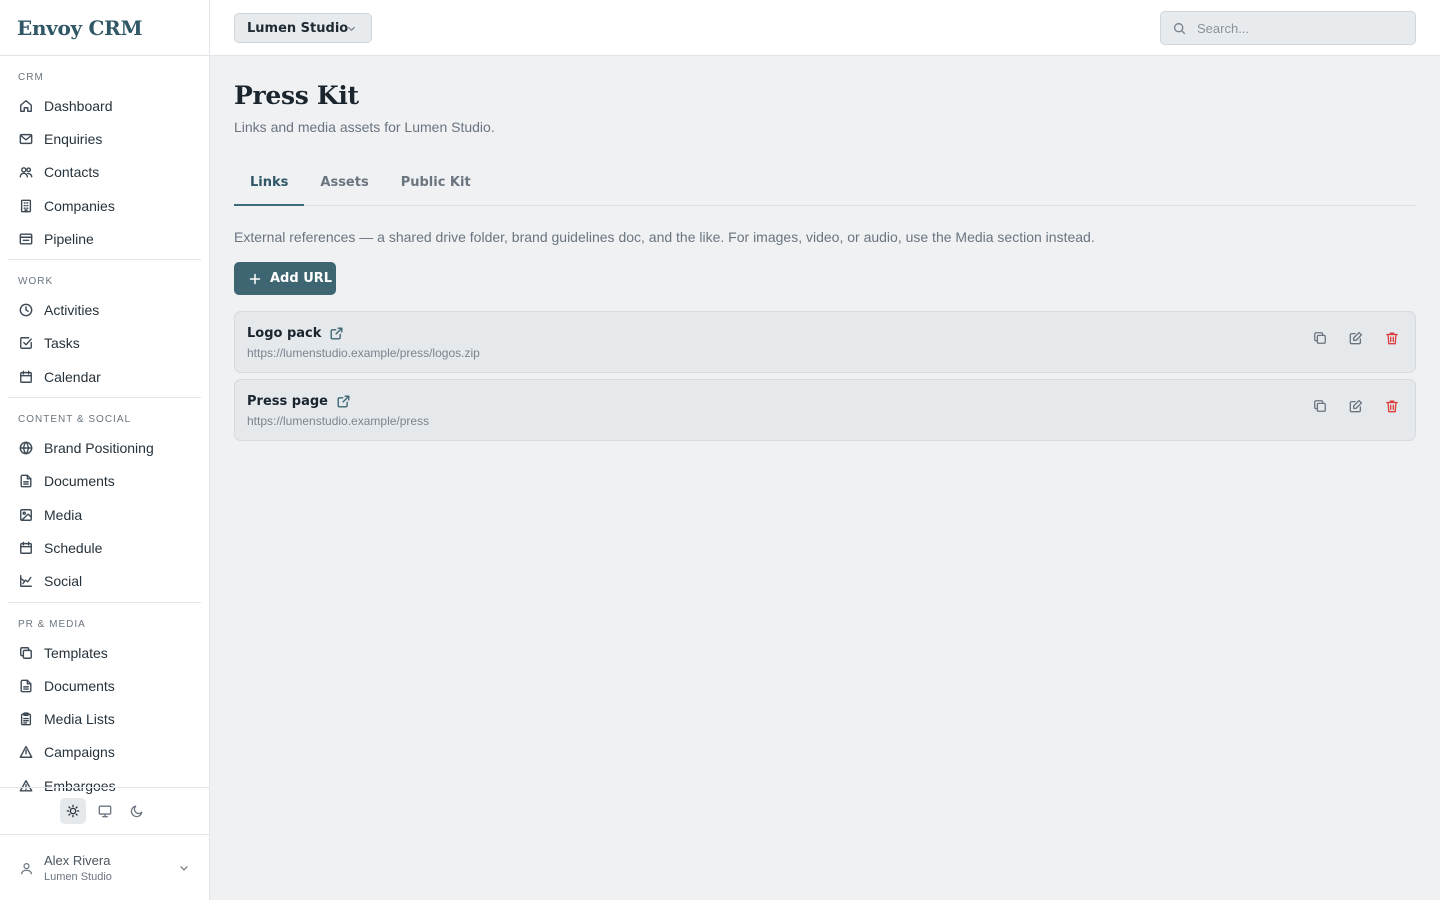 This screenshot has width=1440, height=900. What do you see at coordinates (62, 343) in the screenshot?
I see `sidebar-item-label: Tasks` at bounding box center [62, 343].